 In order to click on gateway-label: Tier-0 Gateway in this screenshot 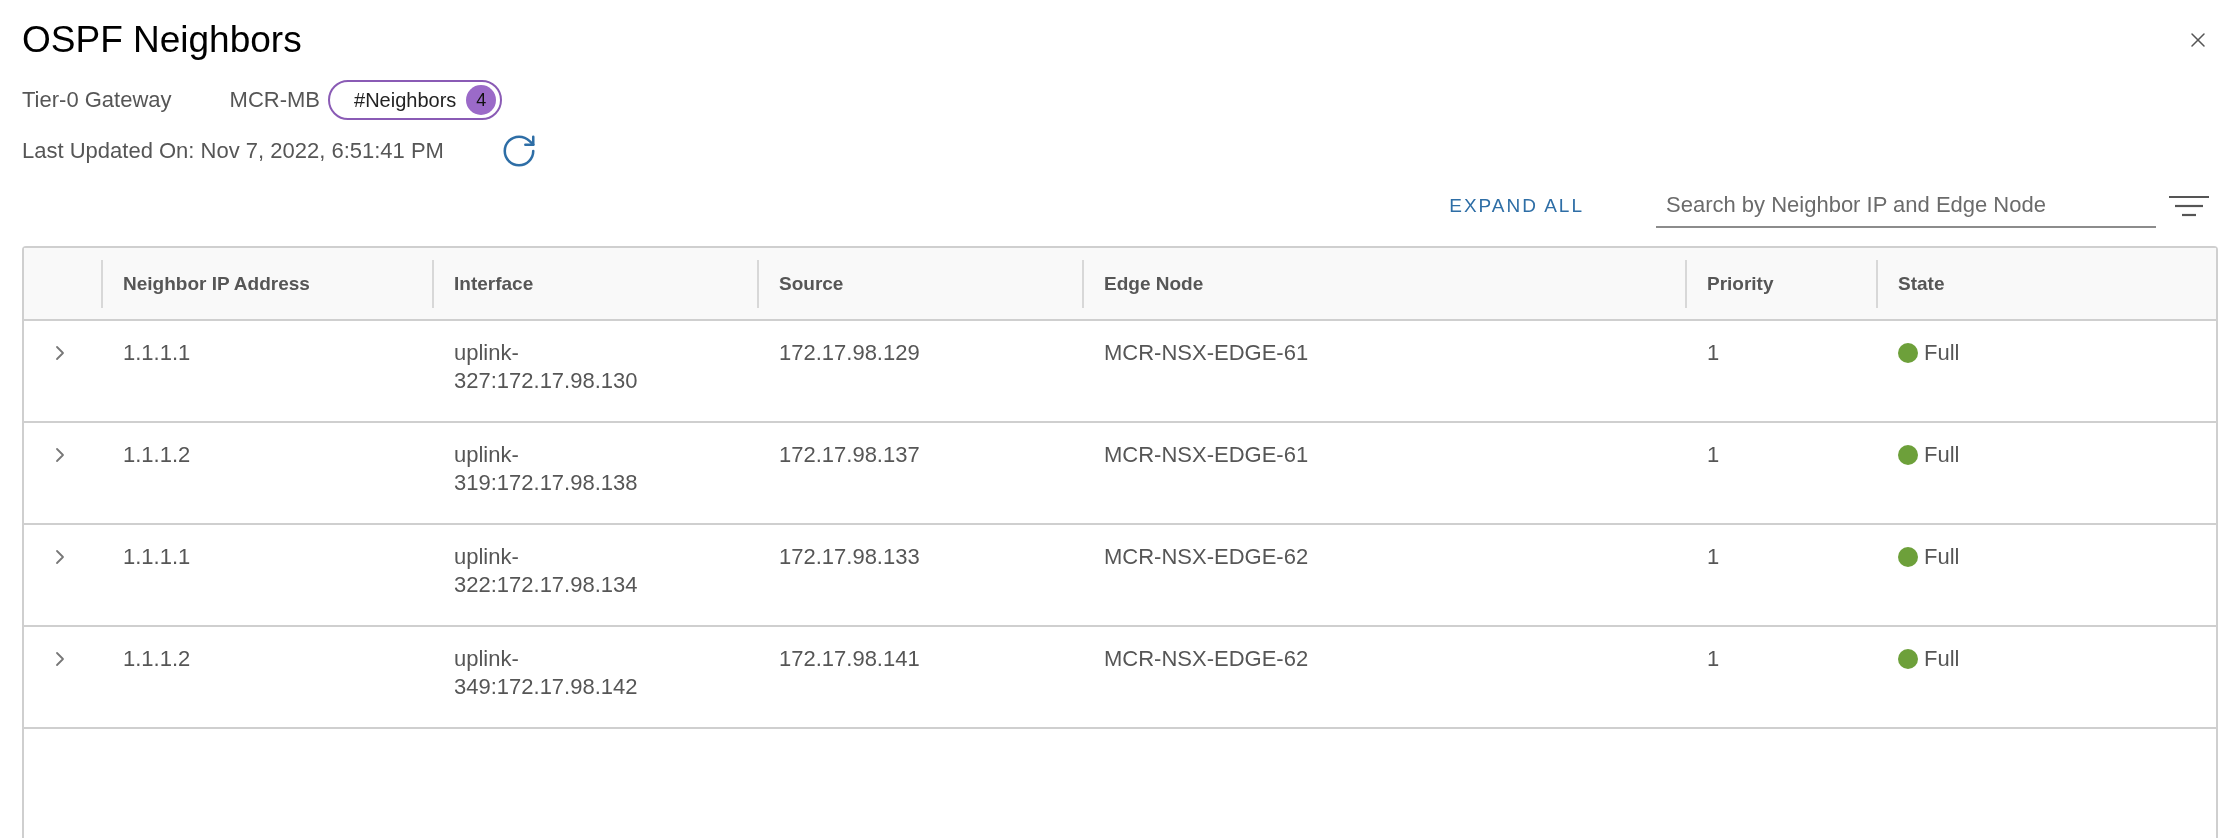, I will do `click(97, 100)`.